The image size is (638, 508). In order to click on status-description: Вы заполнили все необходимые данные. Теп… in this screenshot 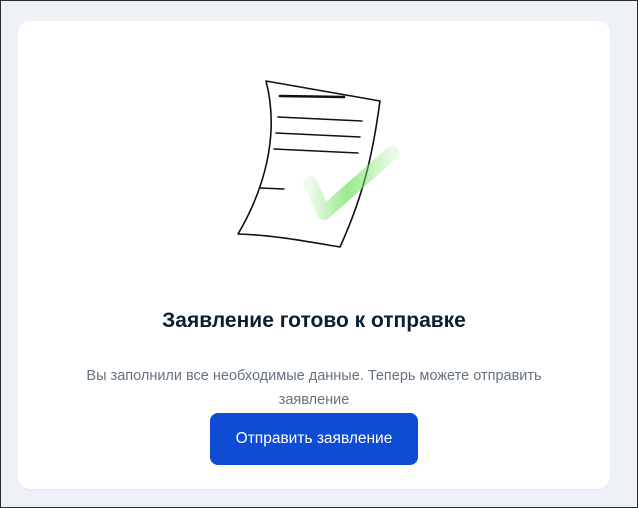, I will do `click(314, 388)`.